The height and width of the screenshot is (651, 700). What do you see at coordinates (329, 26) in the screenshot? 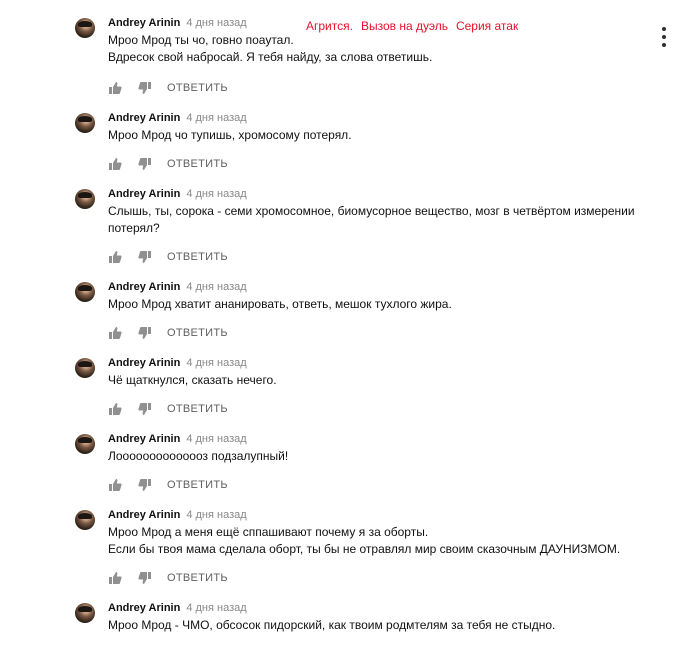
I see `annotation-label-1: Агрится.` at bounding box center [329, 26].